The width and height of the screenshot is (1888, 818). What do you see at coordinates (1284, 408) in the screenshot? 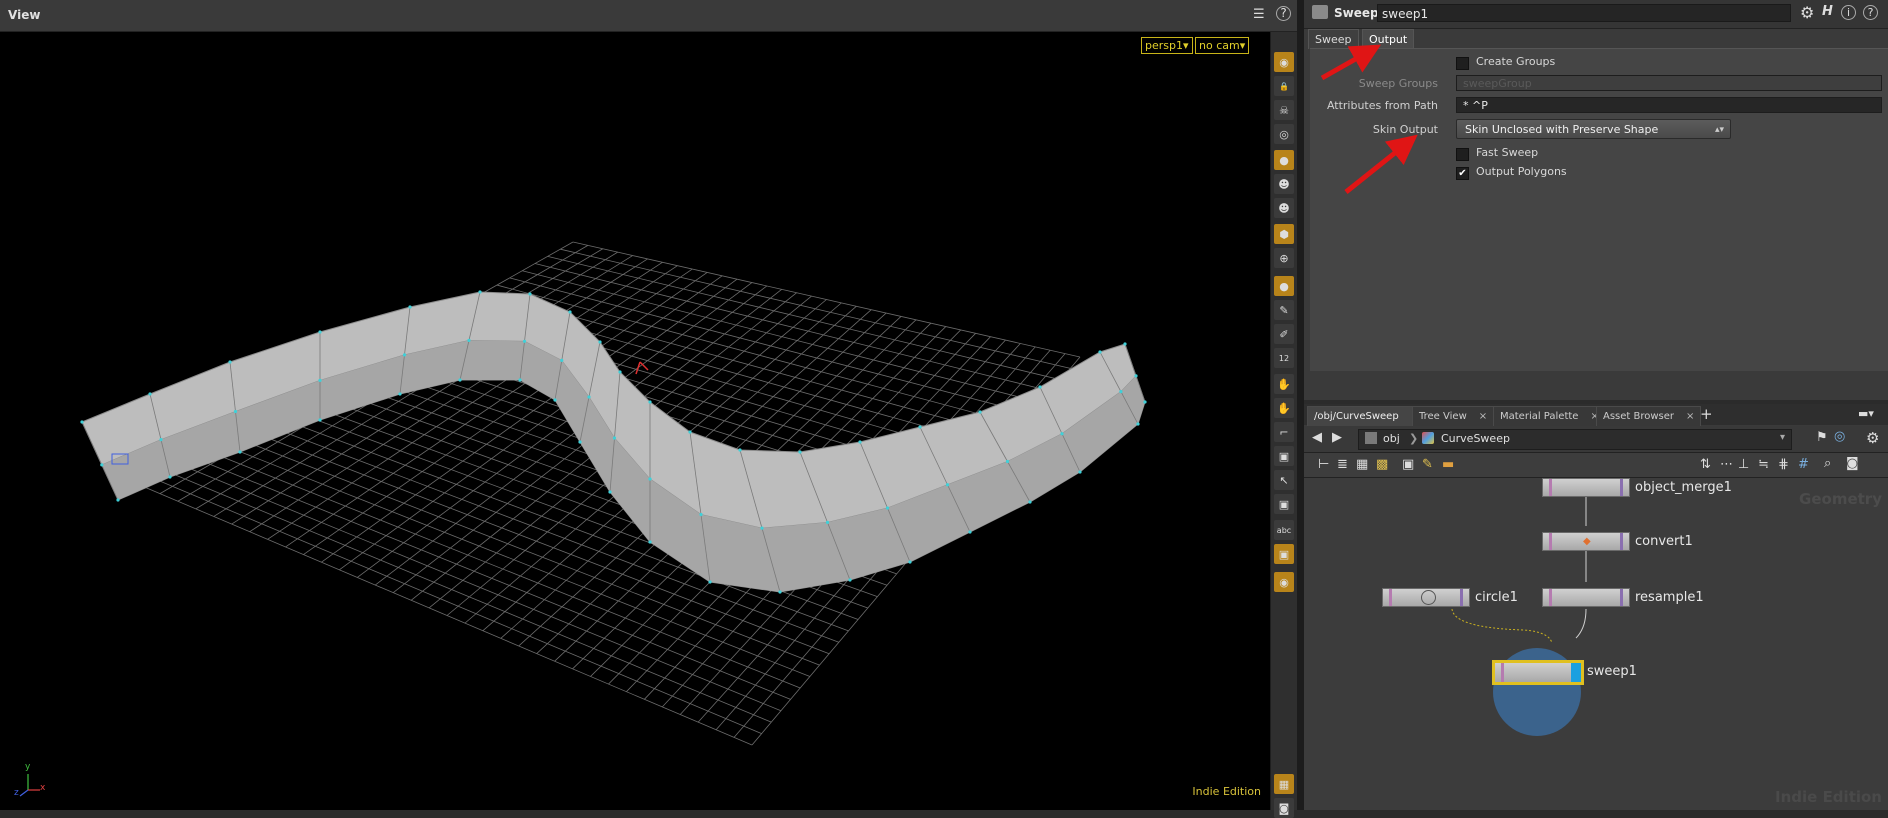
I see `paint-icon: ✋` at bounding box center [1284, 408].